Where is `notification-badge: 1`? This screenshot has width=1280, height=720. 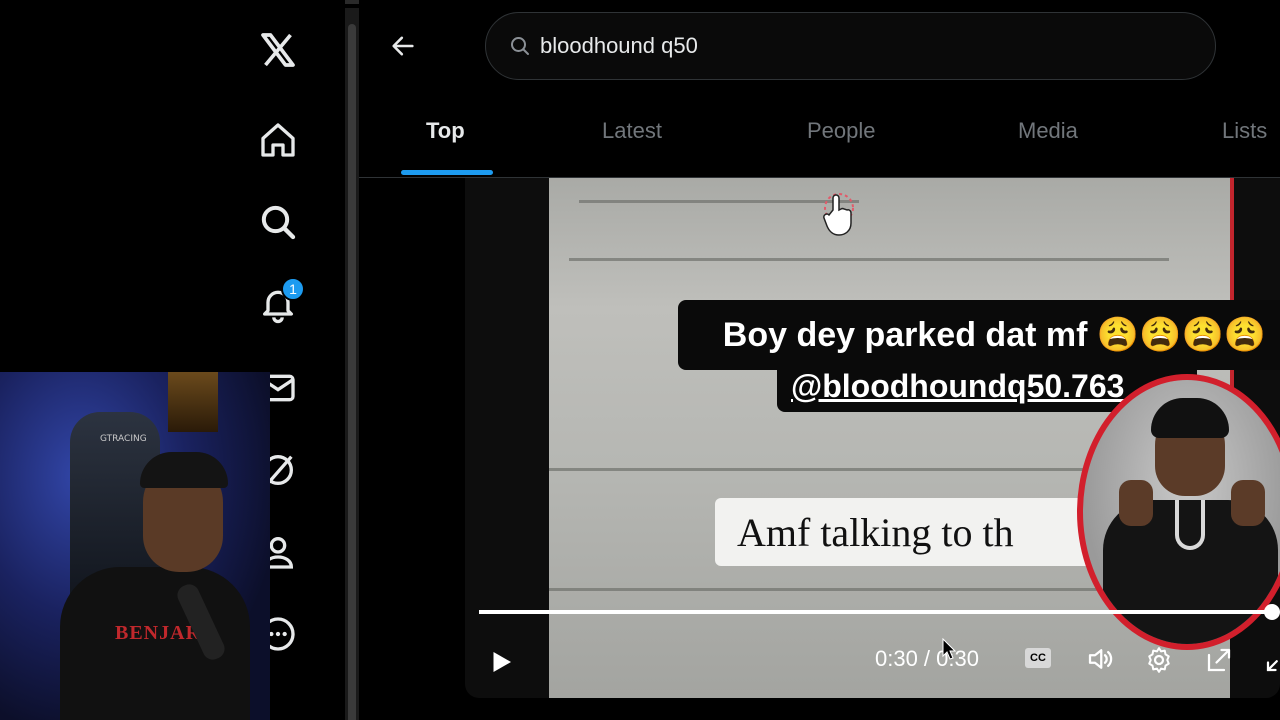
notification-badge: 1 is located at coordinates (293, 289).